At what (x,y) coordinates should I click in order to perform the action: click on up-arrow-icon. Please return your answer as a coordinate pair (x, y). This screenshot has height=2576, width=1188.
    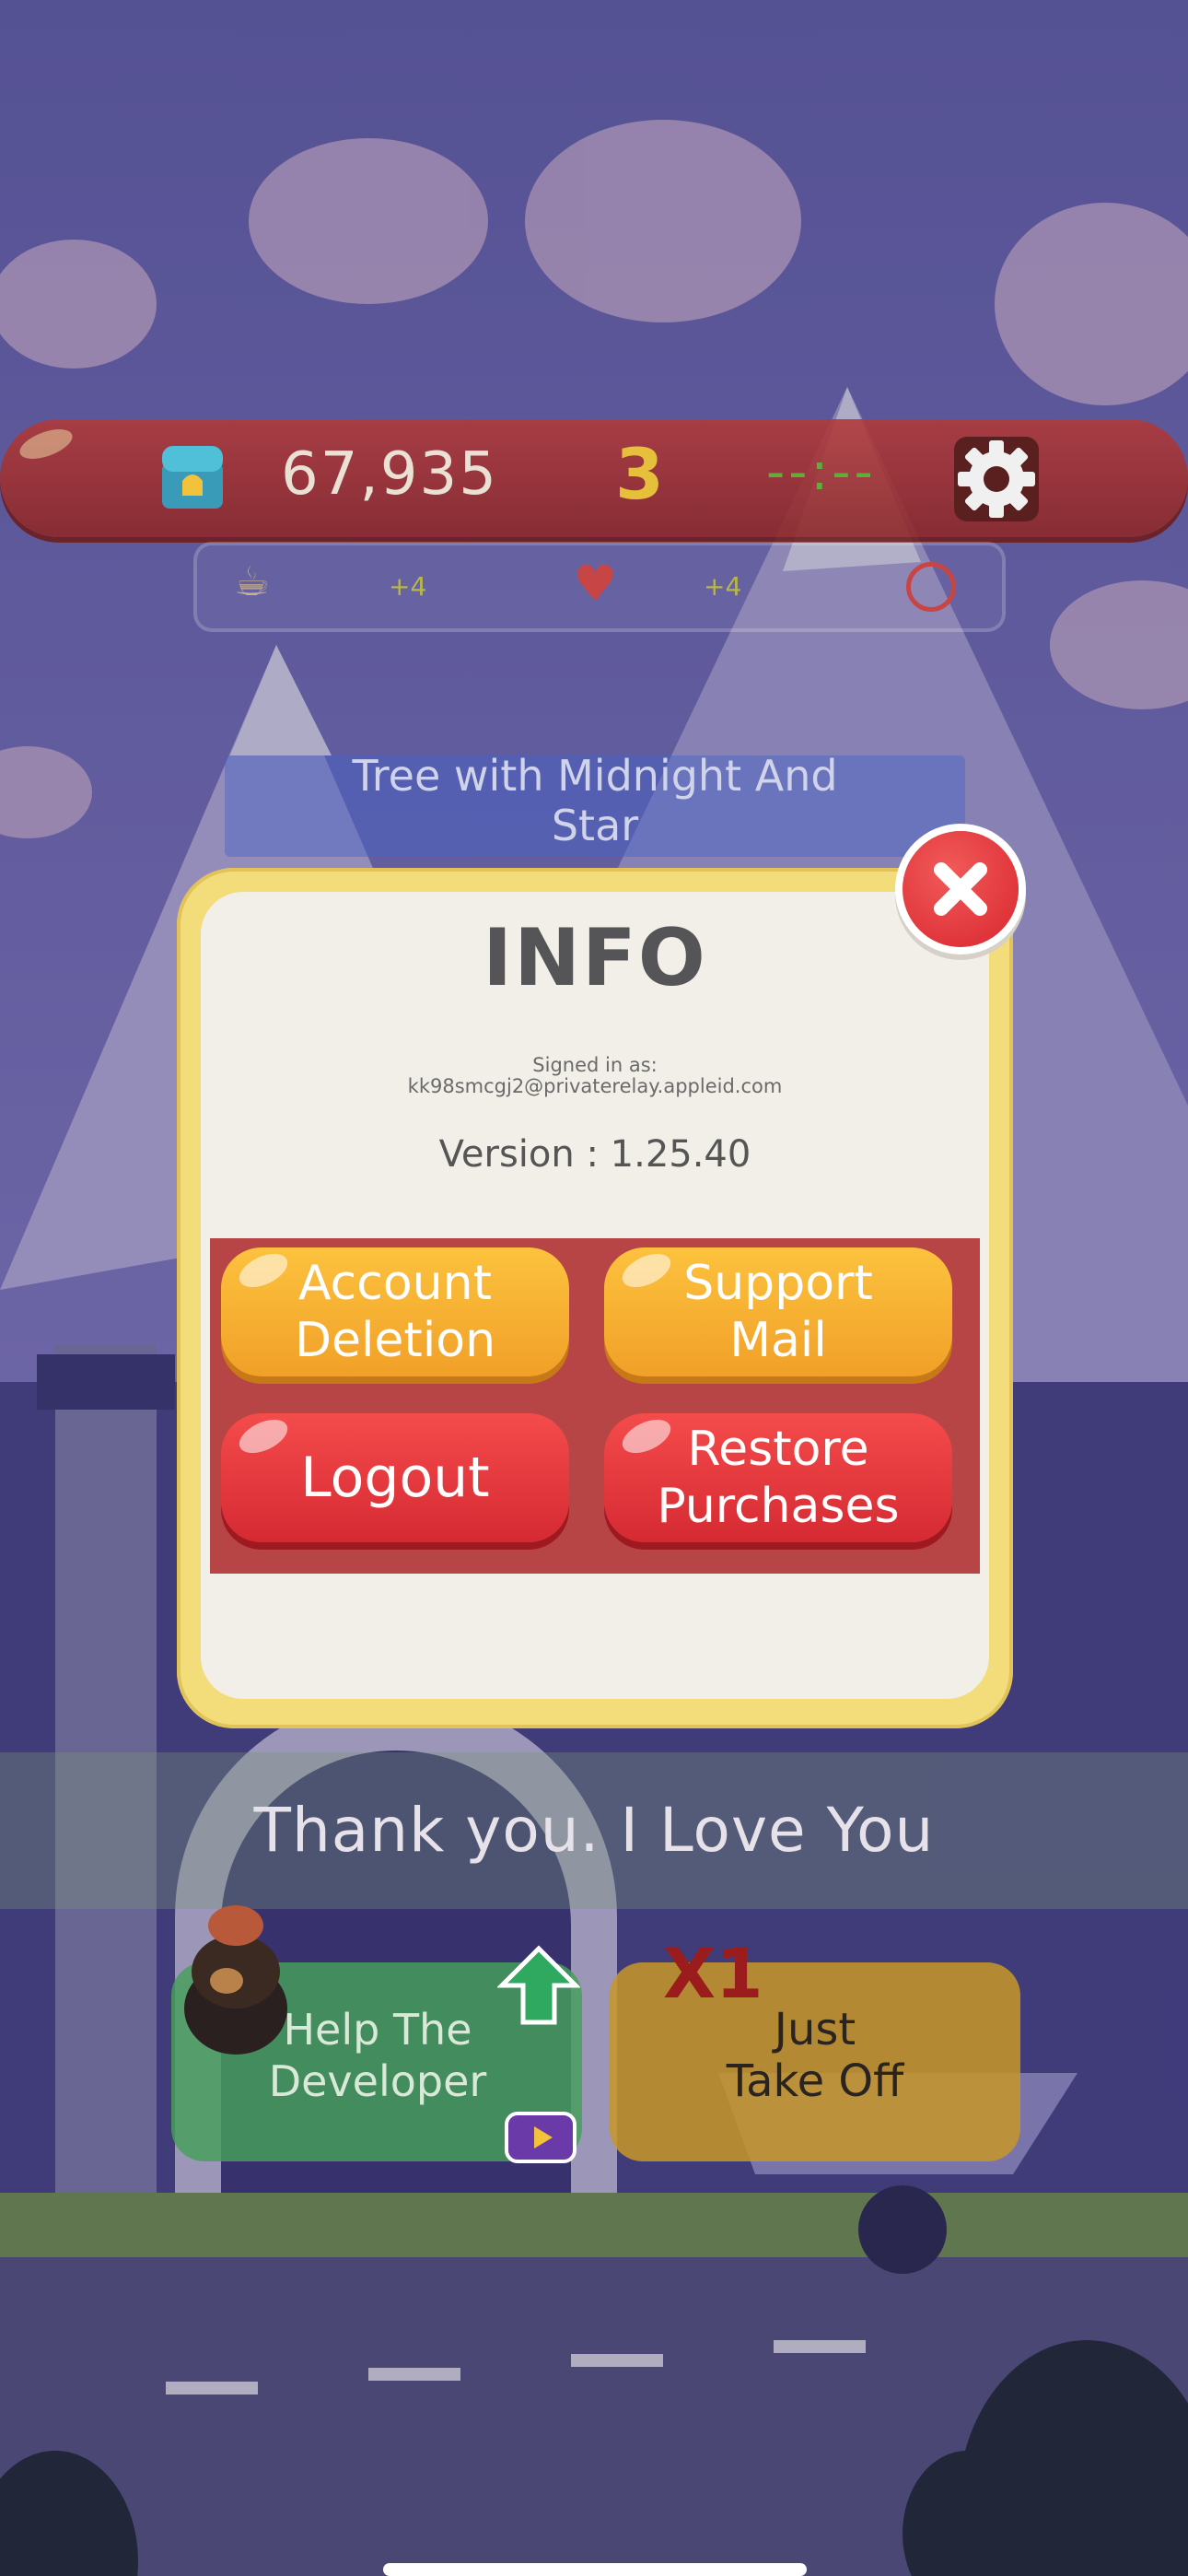
    Looking at the image, I should click on (538, 1987).